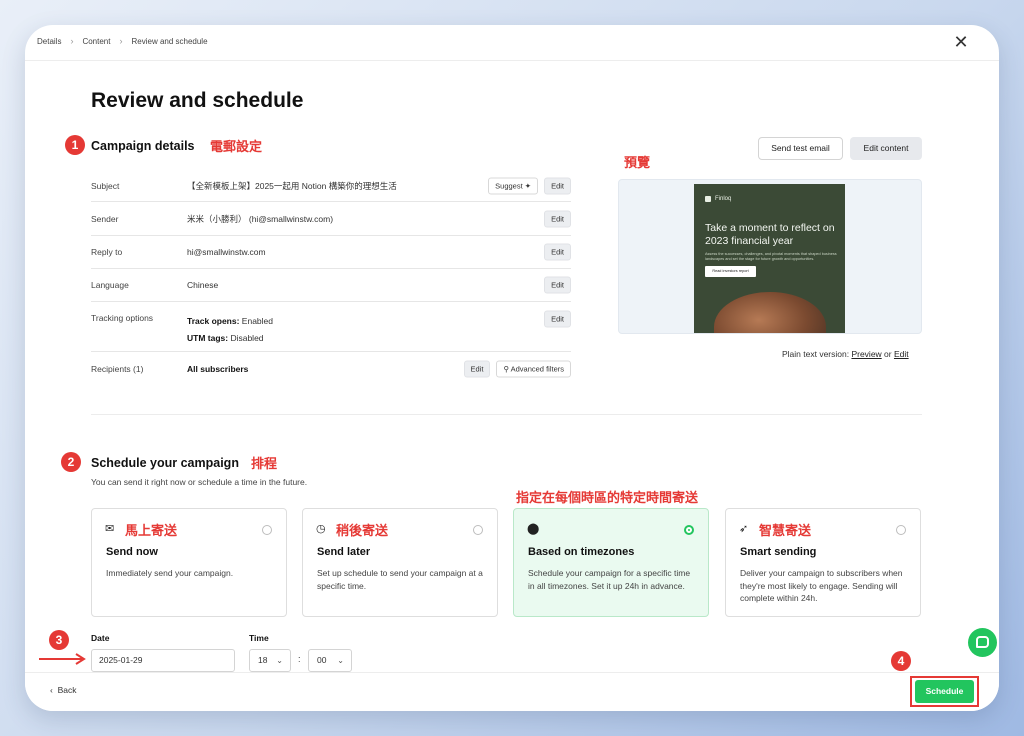 The width and height of the screenshot is (1024, 736). I want to click on suggest-button: Suggest ✦, so click(513, 186).